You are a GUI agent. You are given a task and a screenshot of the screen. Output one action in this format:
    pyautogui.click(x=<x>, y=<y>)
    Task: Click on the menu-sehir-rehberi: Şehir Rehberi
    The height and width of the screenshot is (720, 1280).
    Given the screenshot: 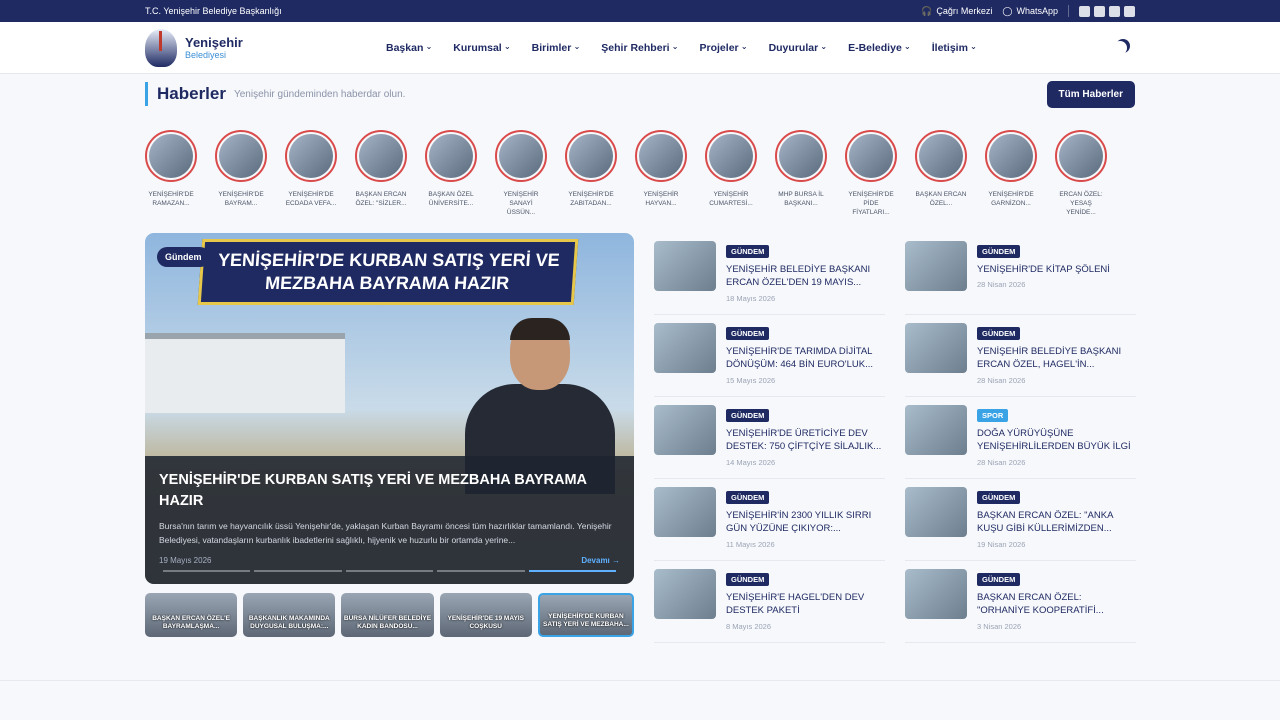 What is the action you would take?
    pyautogui.click(x=639, y=48)
    